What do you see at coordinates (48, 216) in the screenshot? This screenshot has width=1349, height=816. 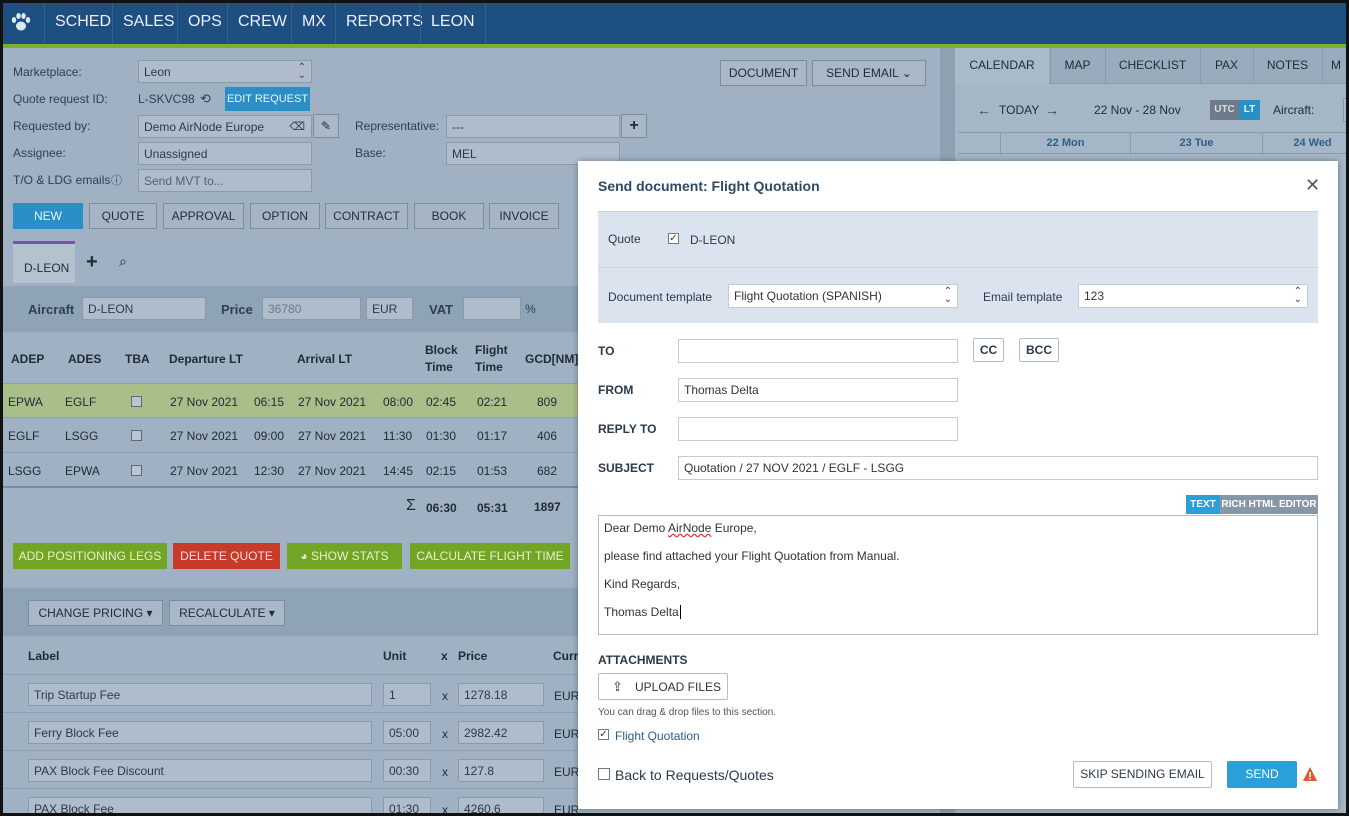 I see `step-new: NEW` at bounding box center [48, 216].